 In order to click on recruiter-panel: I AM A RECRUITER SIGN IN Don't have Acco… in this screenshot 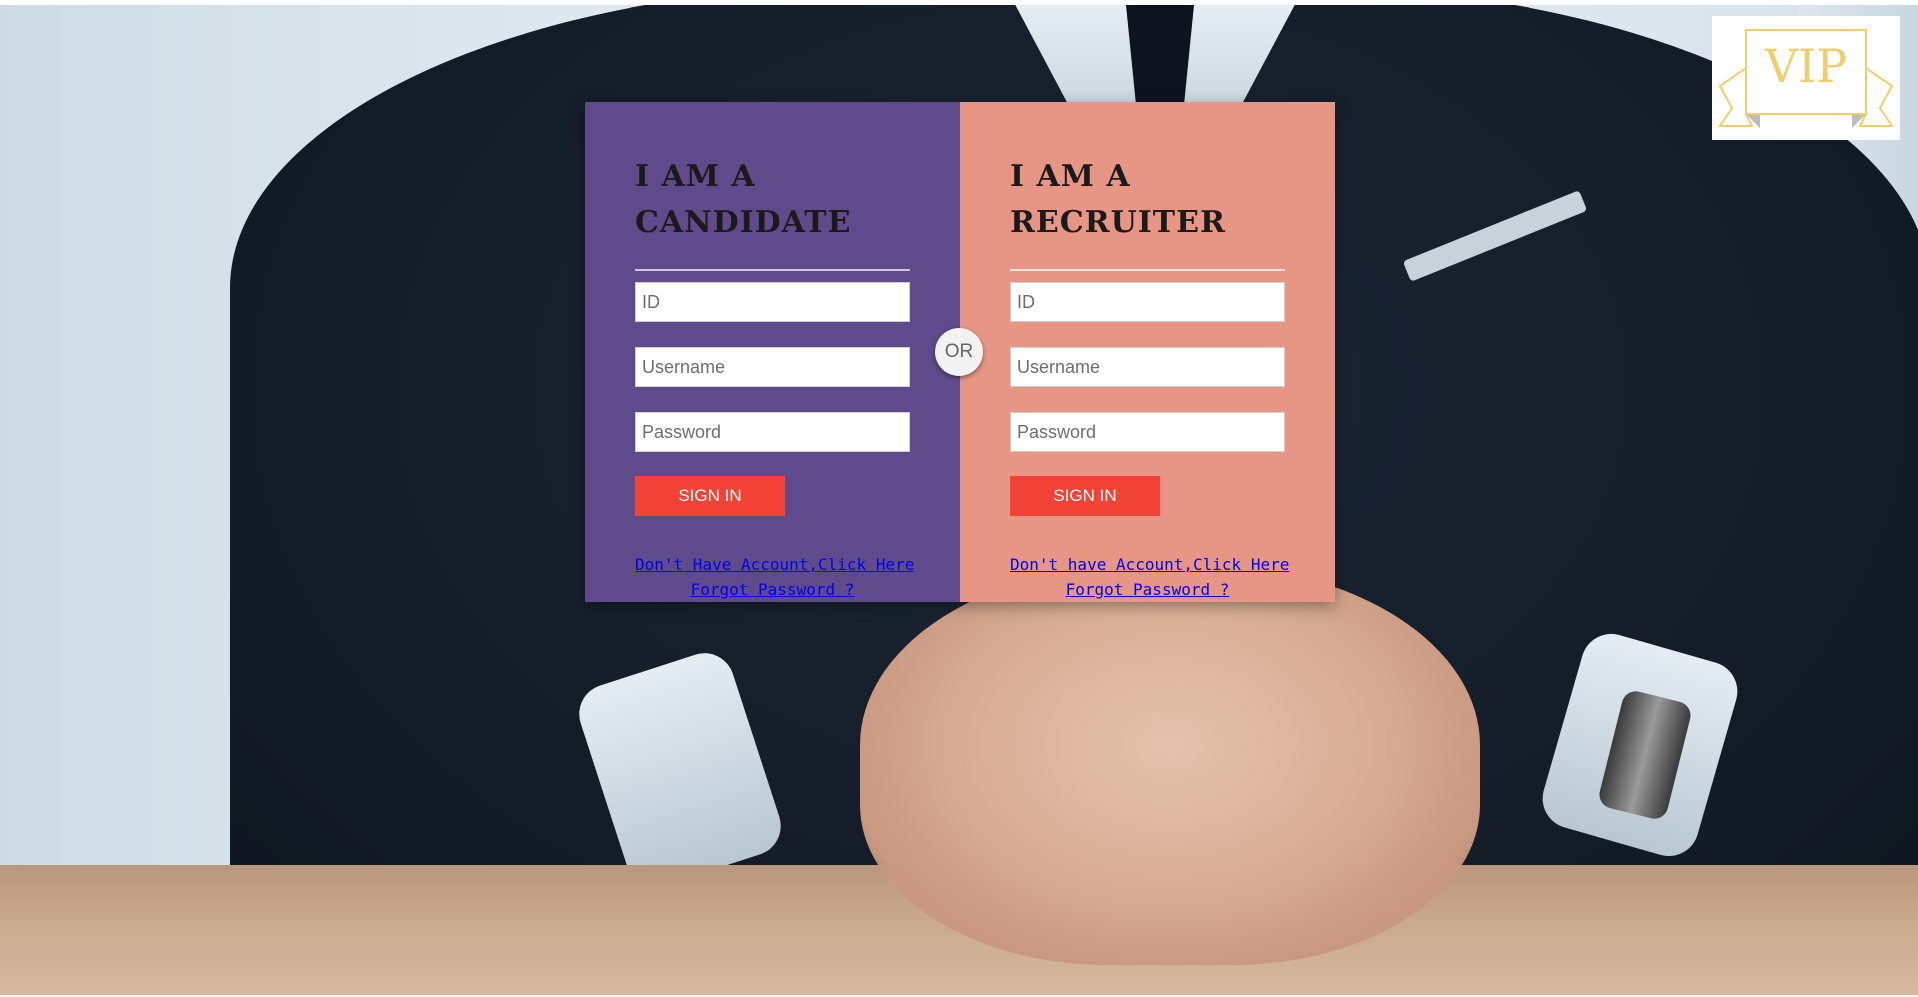, I will do `click(1147, 352)`.